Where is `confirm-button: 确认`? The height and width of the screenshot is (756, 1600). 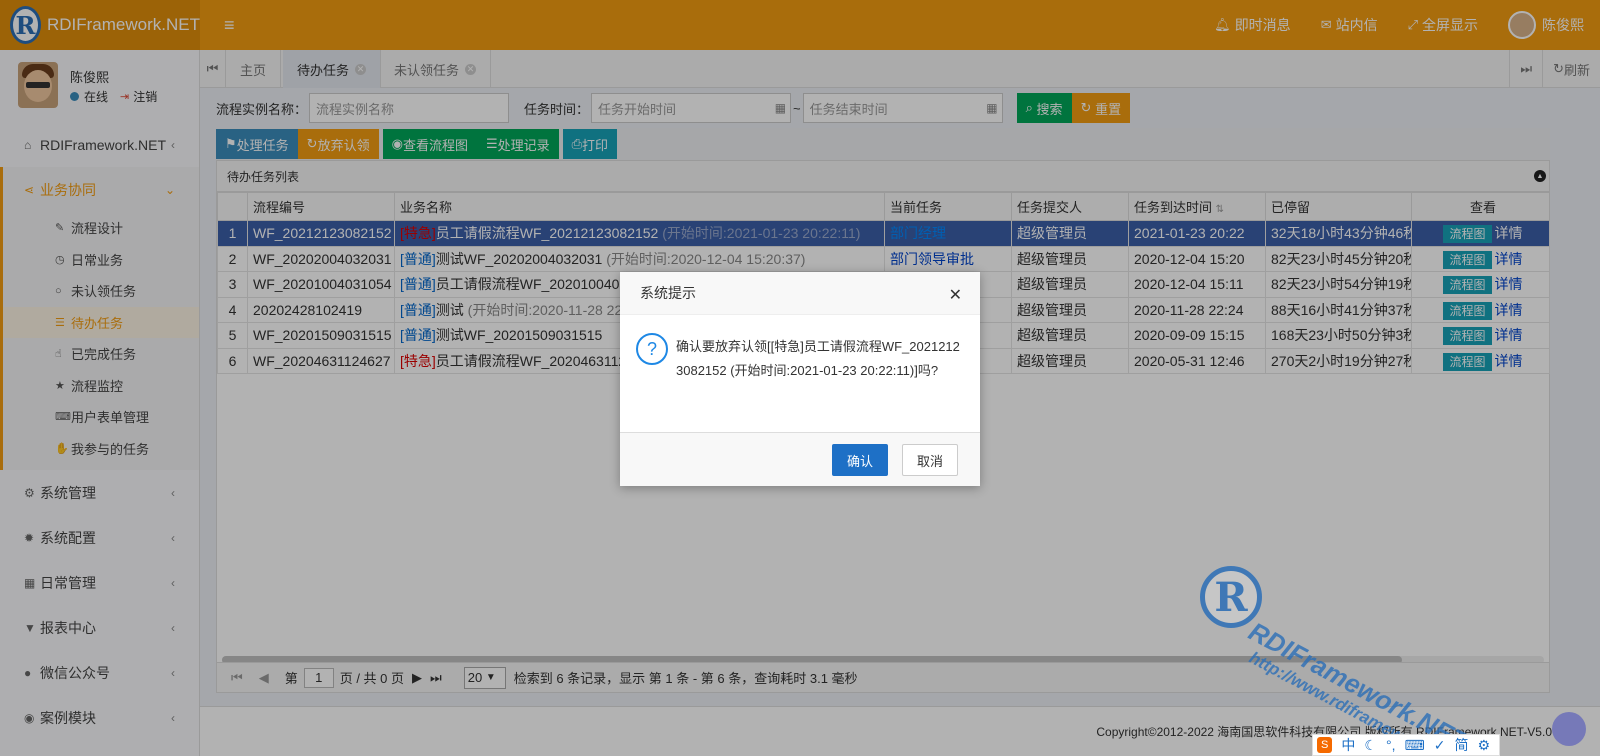
confirm-button: 确认 is located at coordinates (860, 460).